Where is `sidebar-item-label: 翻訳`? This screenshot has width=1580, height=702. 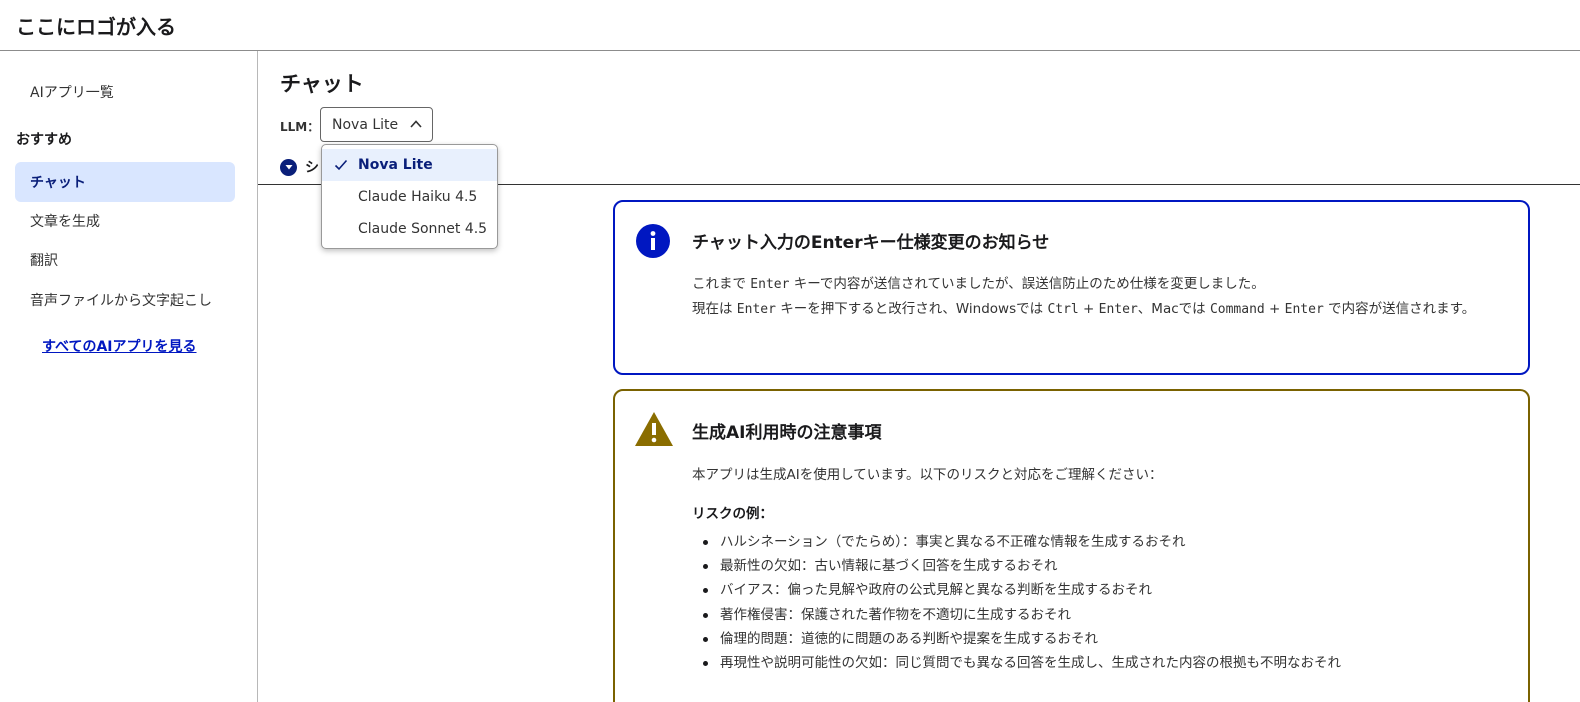 sidebar-item-label: 翻訳 is located at coordinates (44, 261).